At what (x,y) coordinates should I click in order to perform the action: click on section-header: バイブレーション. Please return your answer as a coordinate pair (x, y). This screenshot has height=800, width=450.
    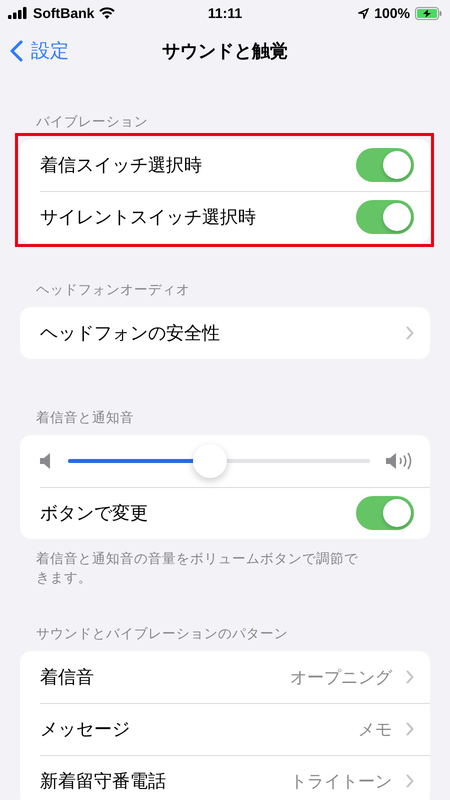
    Looking at the image, I should click on (92, 121).